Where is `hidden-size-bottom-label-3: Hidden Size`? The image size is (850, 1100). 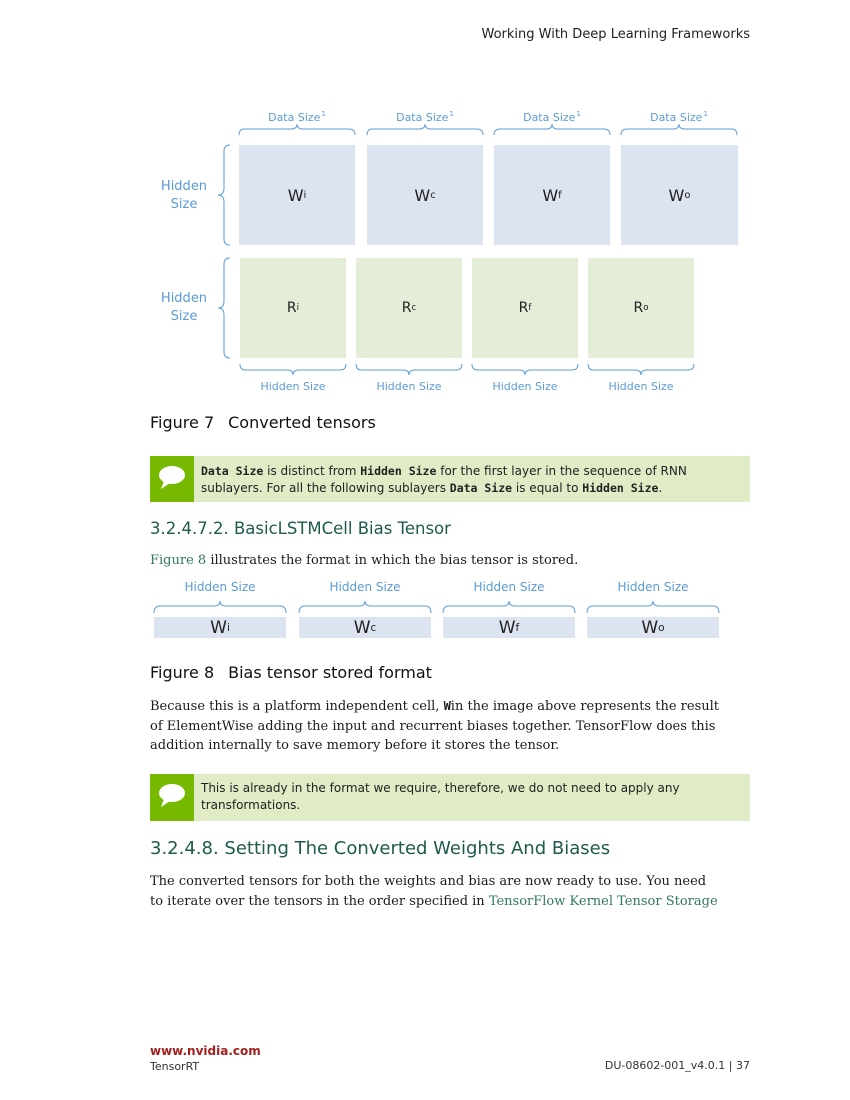 hidden-size-bottom-label-3: Hidden Size is located at coordinates (525, 386).